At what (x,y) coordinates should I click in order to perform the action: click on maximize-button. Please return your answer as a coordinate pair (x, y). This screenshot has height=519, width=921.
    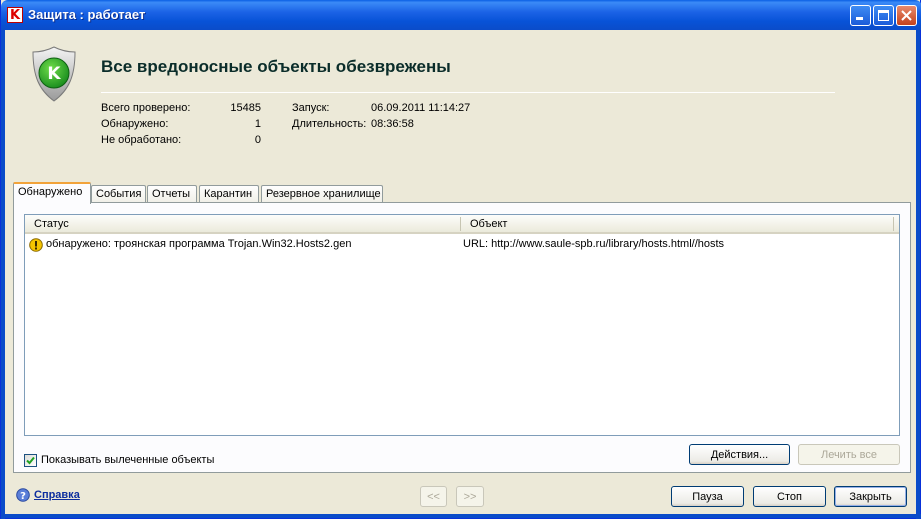
    Looking at the image, I should click on (883, 15).